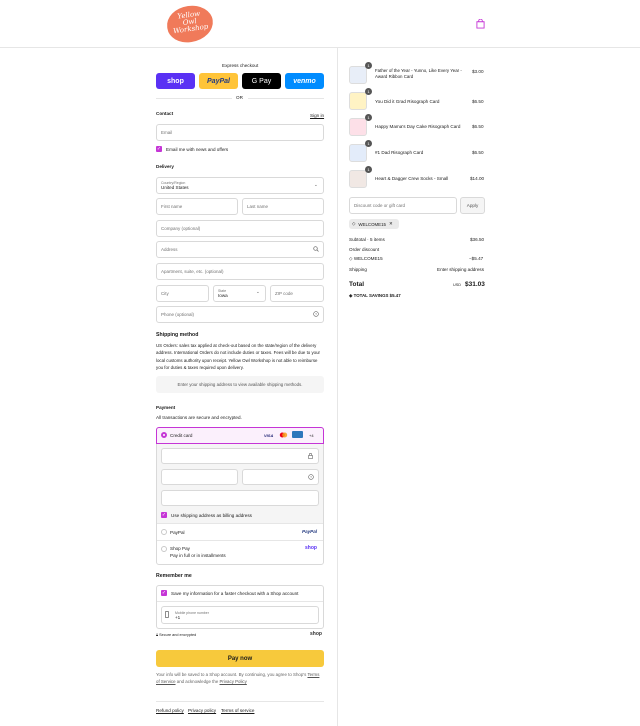 This screenshot has height=726, width=640. Describe the element at coordinates (176, 635) in the screenshot. I see `secure-label: 🔒︎ Secure and encrypted` at that location.